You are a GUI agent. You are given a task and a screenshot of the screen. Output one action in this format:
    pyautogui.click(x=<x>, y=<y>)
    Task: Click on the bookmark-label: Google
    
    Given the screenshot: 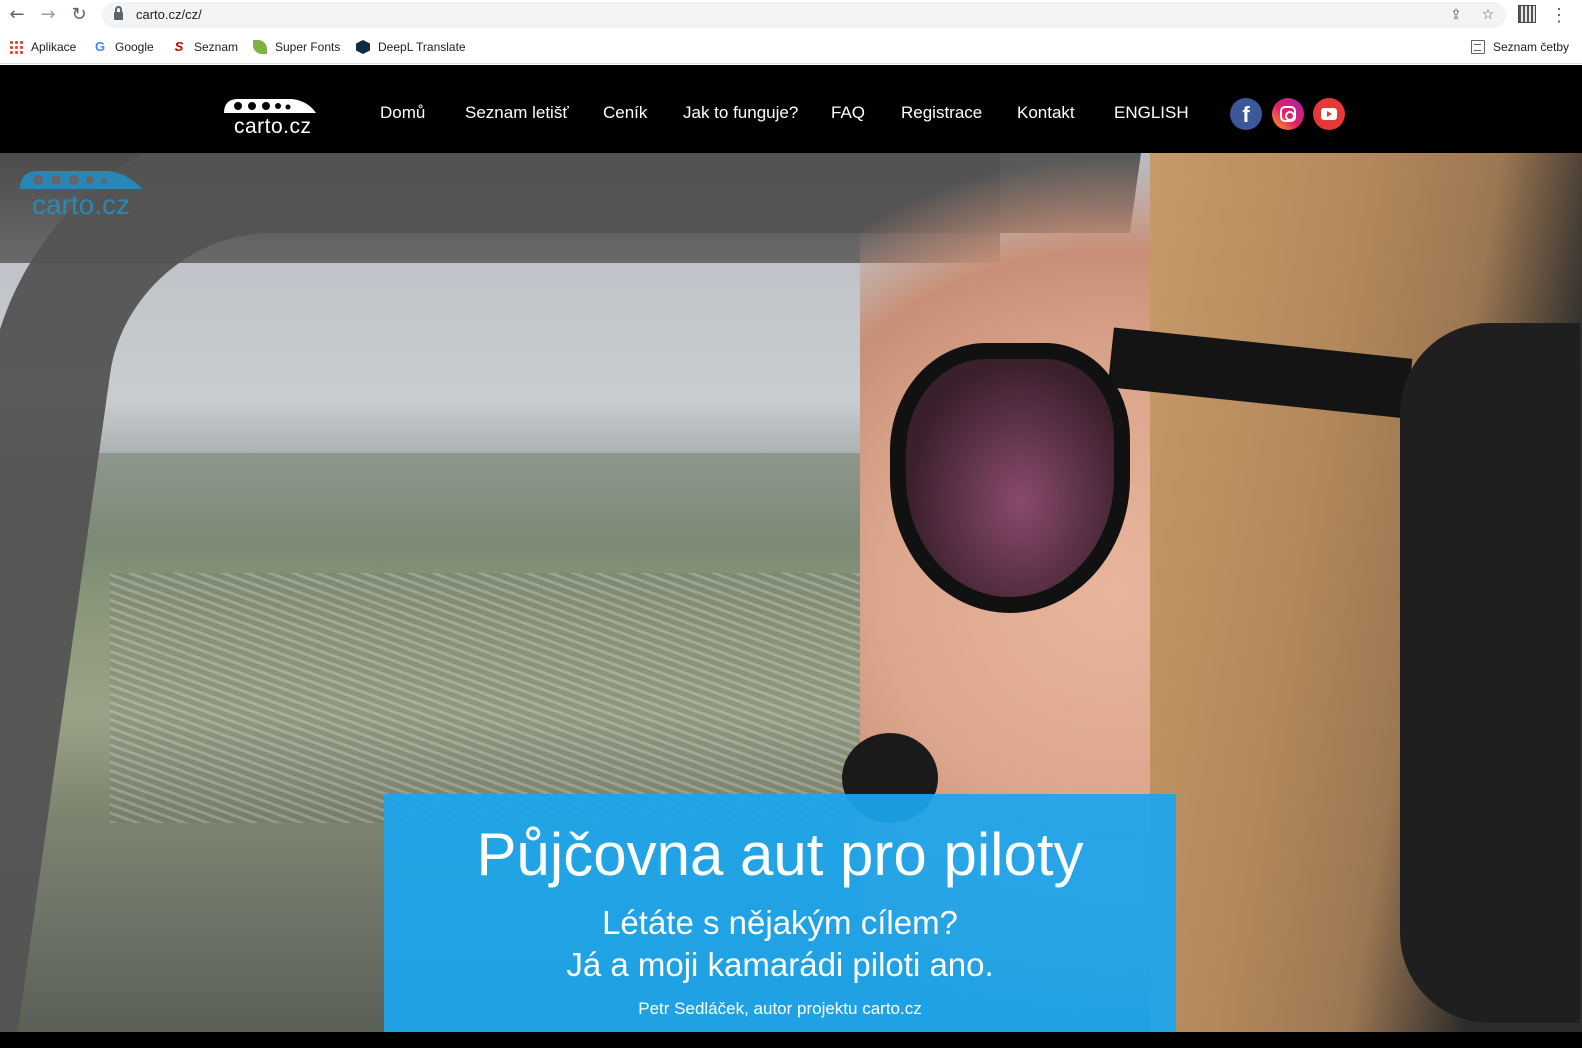 What is the action you would take?
    pyautogui.click(x=134, y=47)
    